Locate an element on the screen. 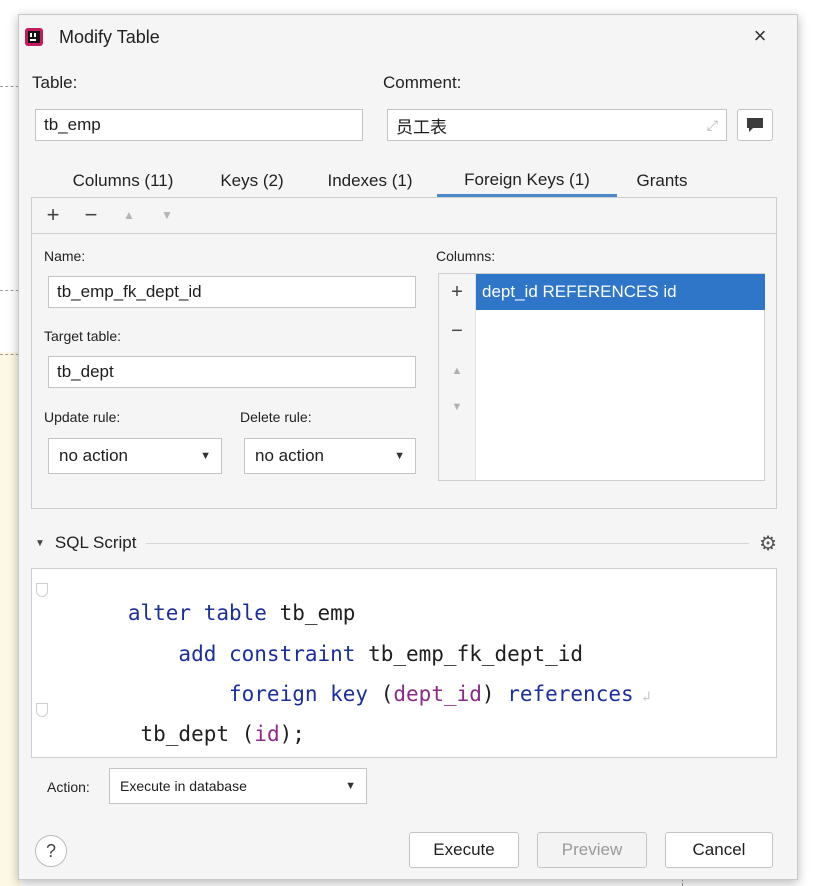 This screenshot has height=886, width=820. execute-button: Execute is located at coordinates (464, 850).